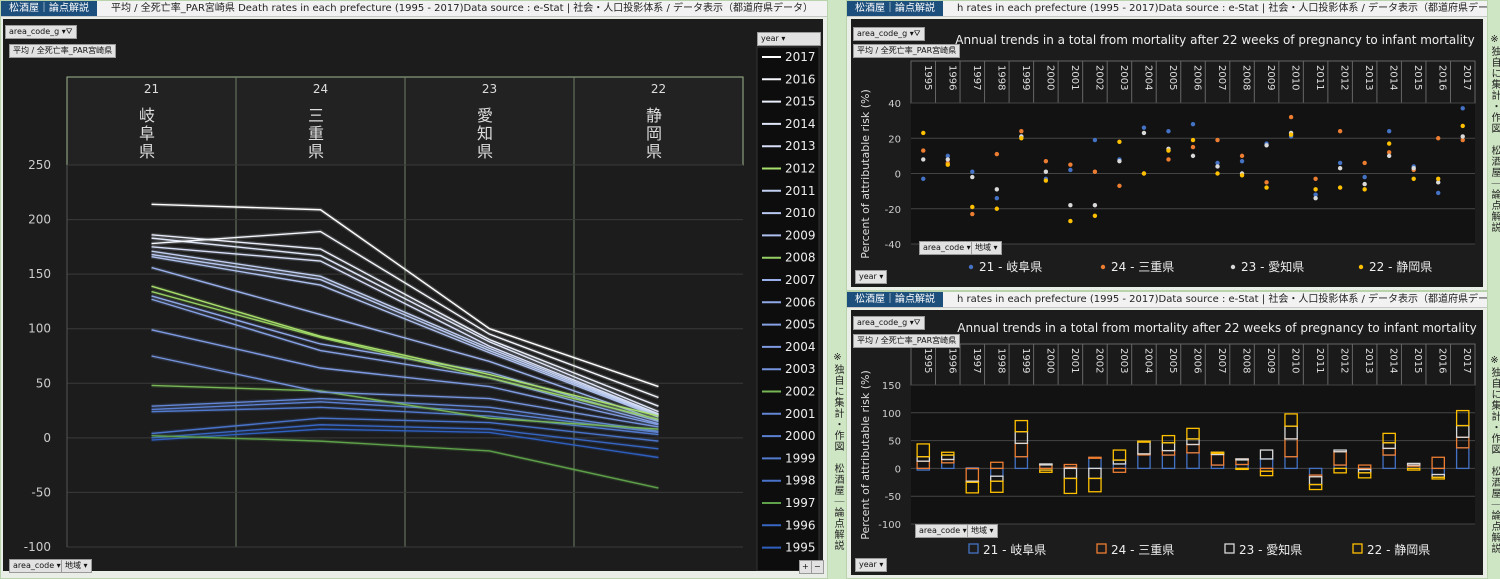  What do you see at coordinates (1049, 77) in the screenshot?
I see `year-label: 2000` at bounding box center [1049, 77].